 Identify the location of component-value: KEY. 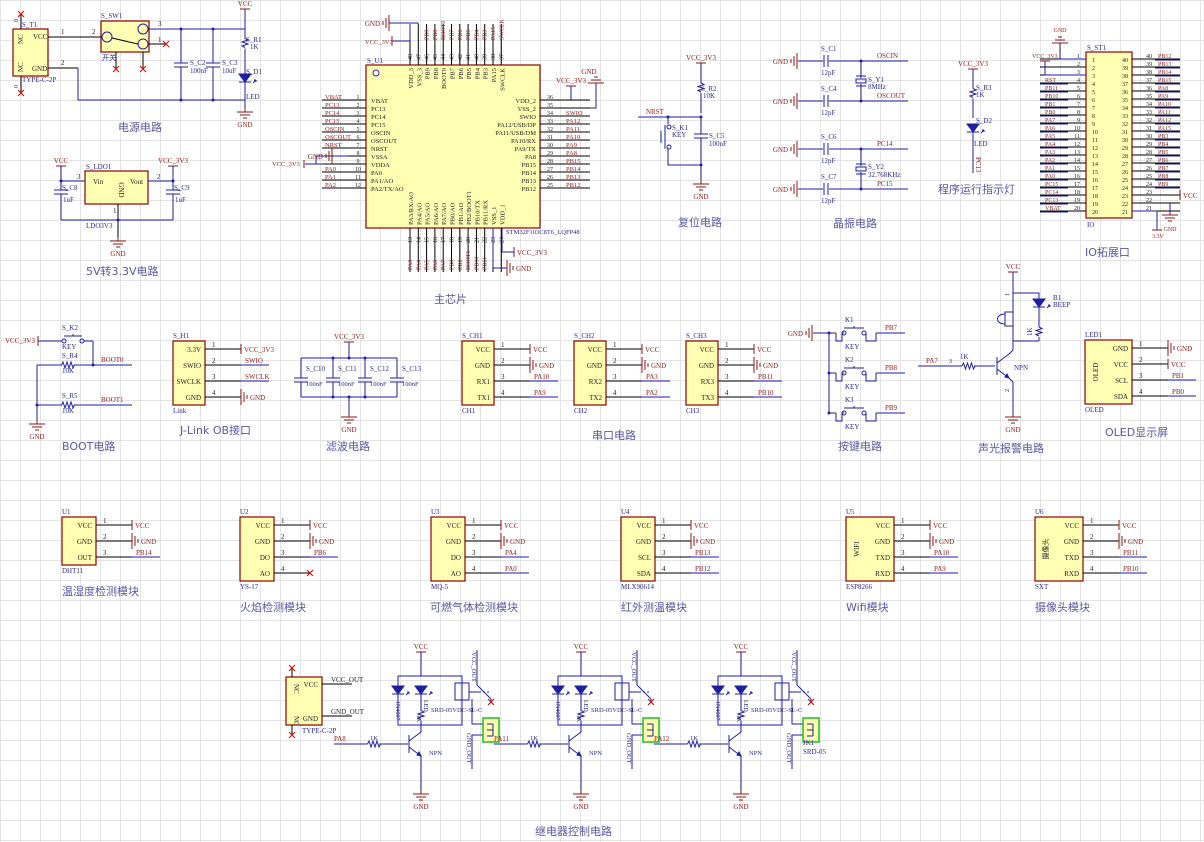
(852, 427).